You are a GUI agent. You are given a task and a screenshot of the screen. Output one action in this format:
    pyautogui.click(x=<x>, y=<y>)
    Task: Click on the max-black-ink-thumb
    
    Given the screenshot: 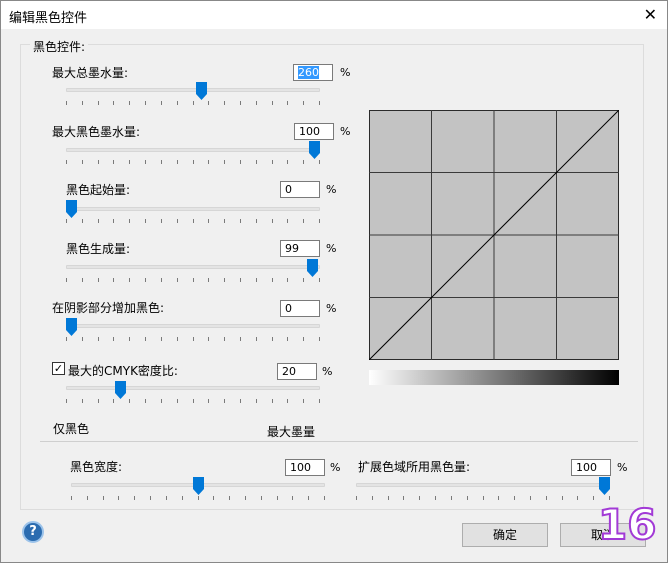 What is the action you would take?
    pyautogui.click(x=314, y=150)
    